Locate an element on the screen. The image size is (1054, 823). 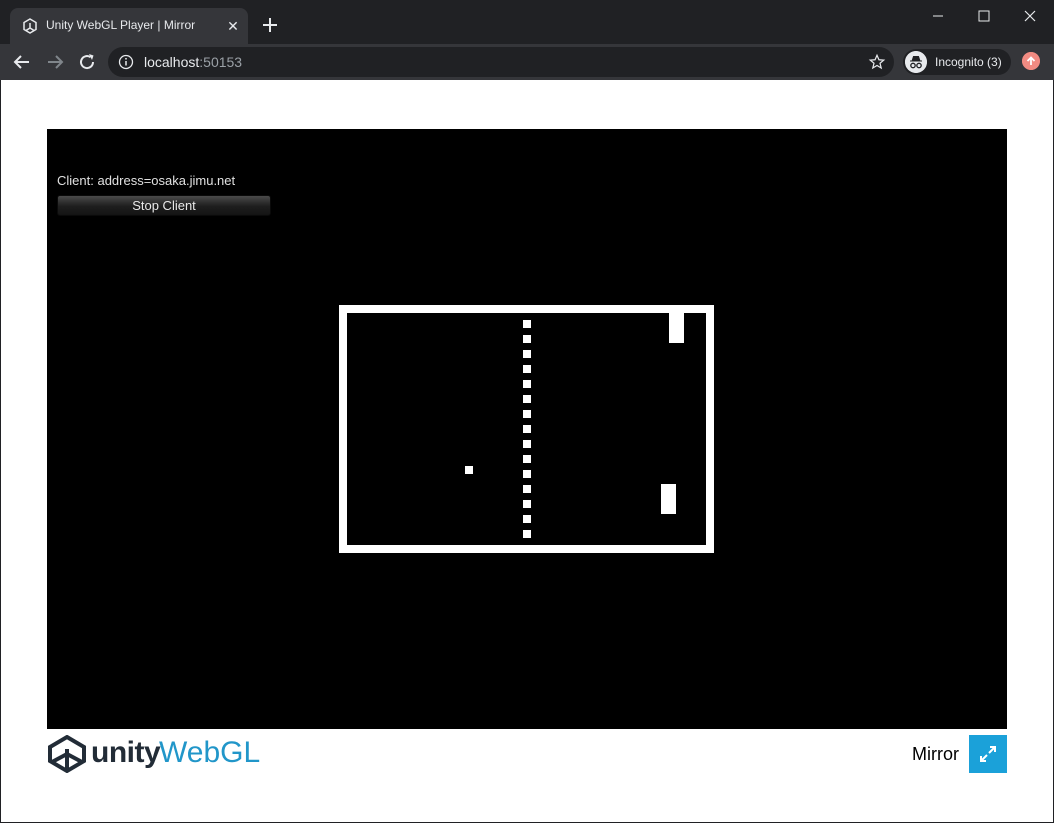
tab-strip: Unity WebGL Player | Mirror ✕ is located at coordinates (527, 22).